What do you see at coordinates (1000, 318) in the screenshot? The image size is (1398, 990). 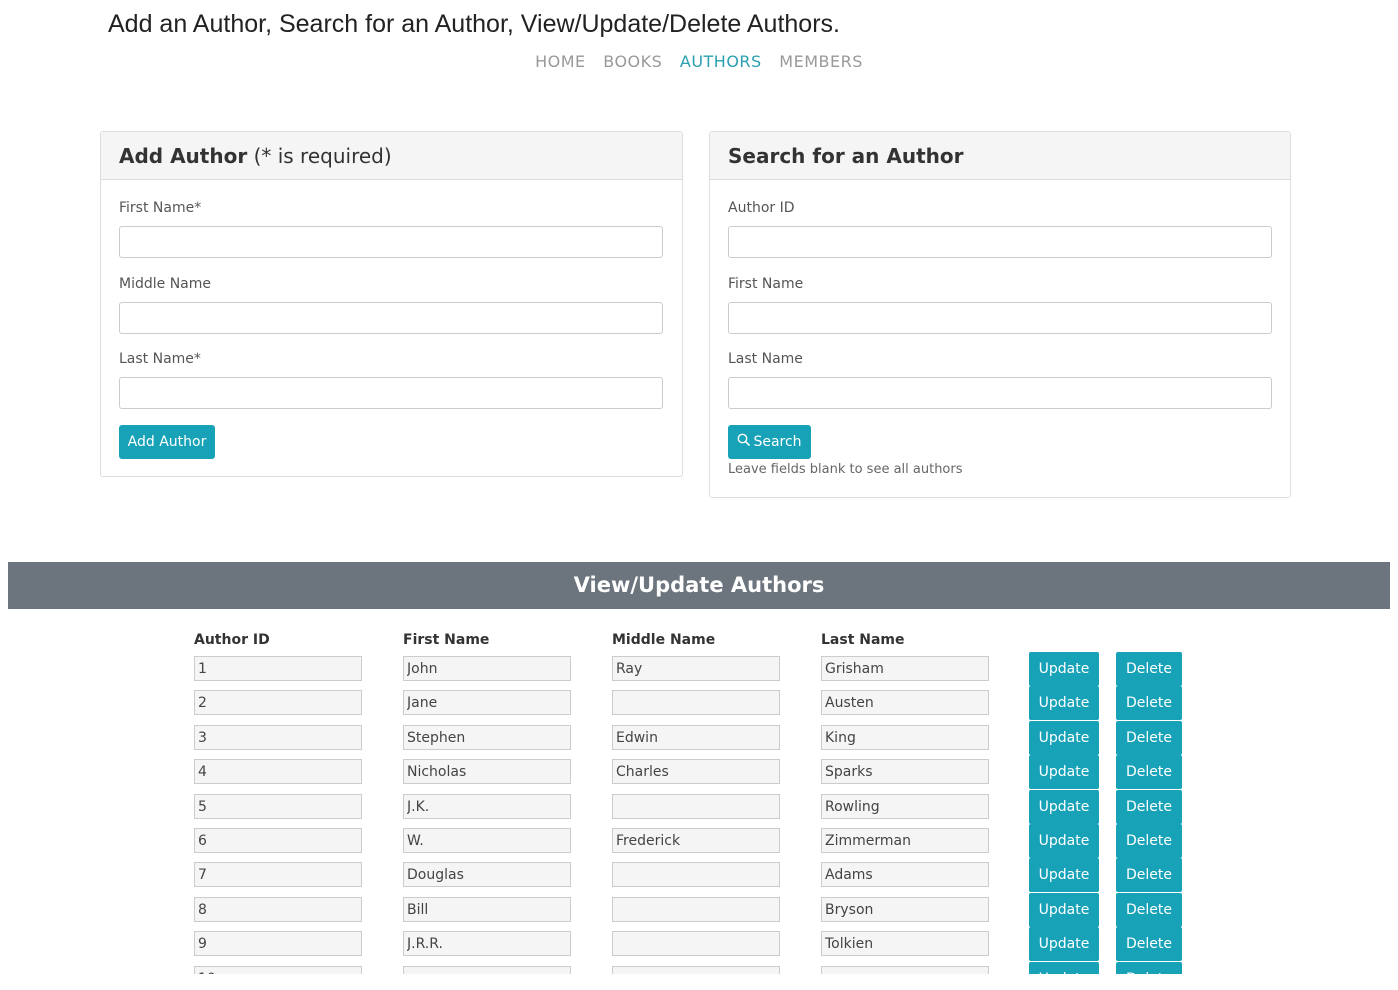 I see `search-first-name-input` at bounding box center [1000, 318].